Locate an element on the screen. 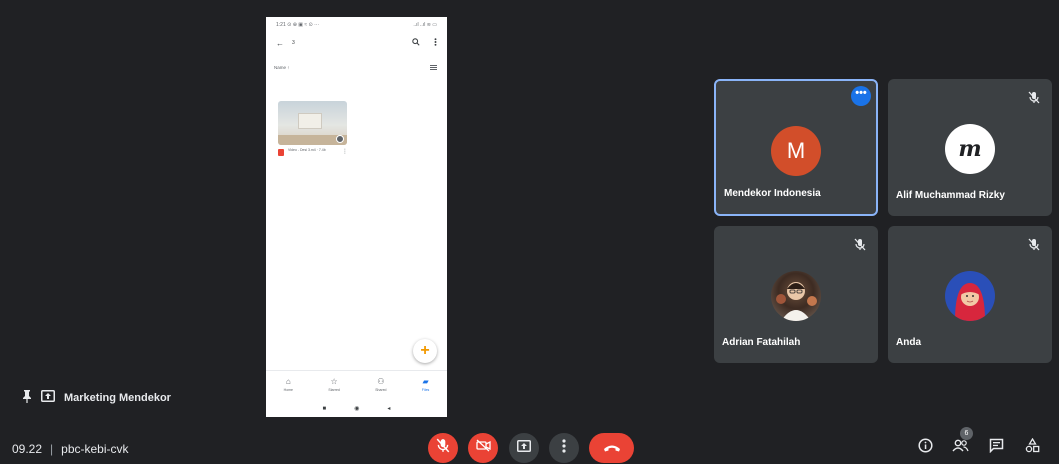 The height and width of the screenshot is (464, 1059). phone-search-icon is located at coordinates (416, 43).